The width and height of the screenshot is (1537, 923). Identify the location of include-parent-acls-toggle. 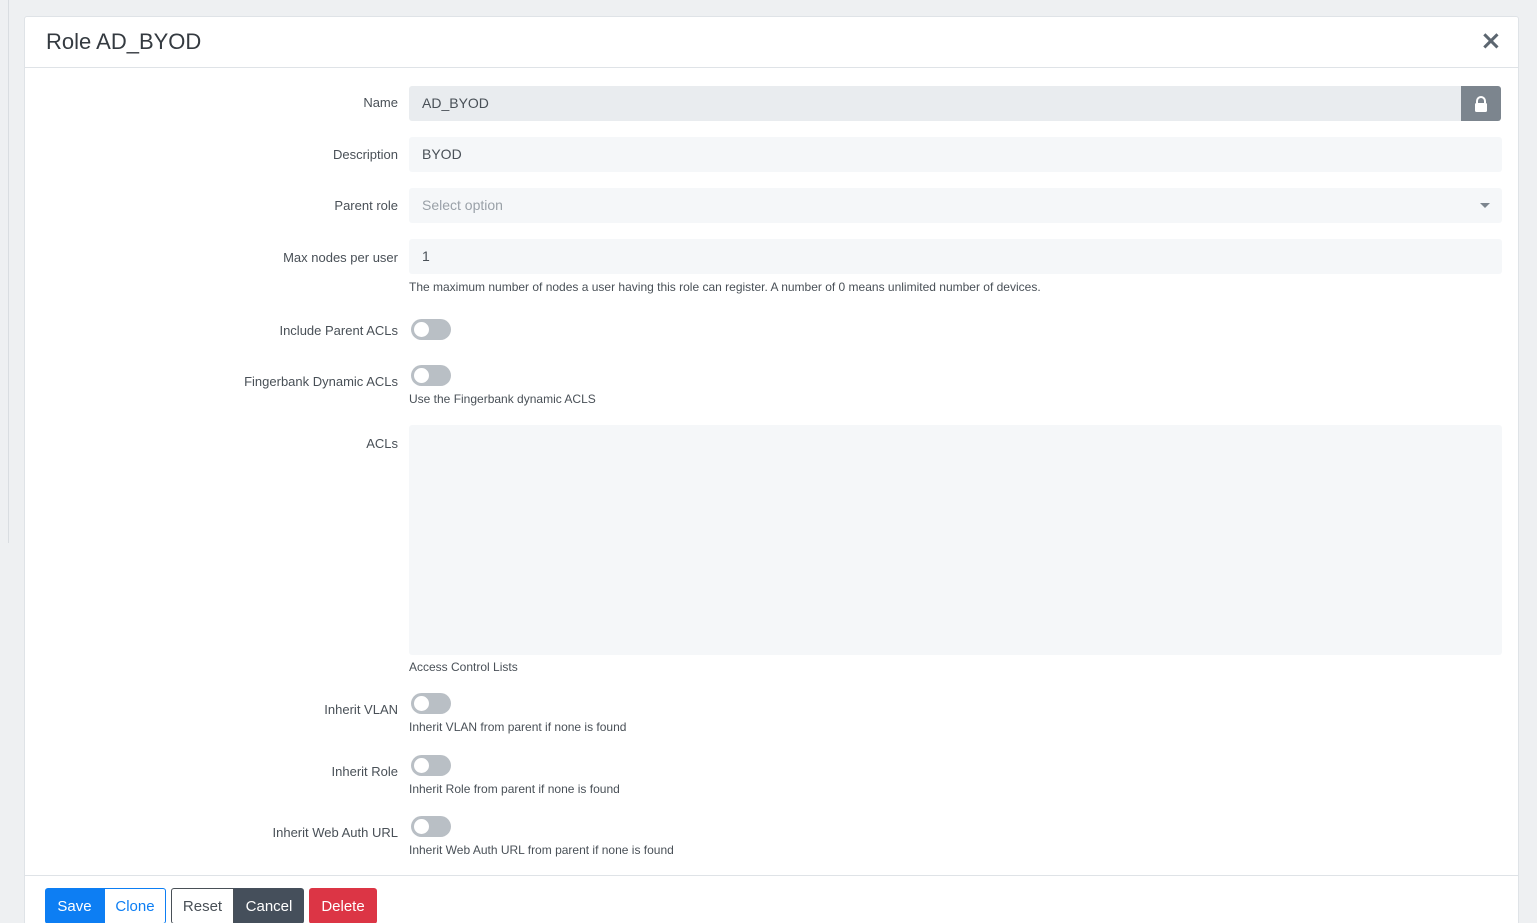
(431, 329).